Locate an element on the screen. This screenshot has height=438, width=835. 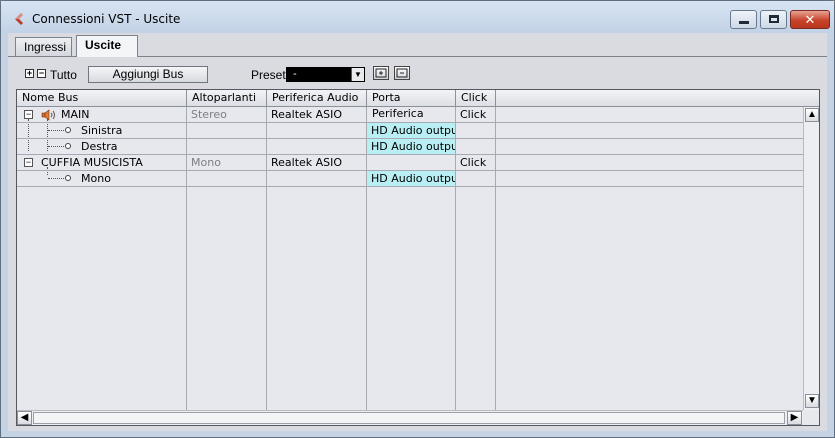
maximize-button is located at coordinates (773, 19).